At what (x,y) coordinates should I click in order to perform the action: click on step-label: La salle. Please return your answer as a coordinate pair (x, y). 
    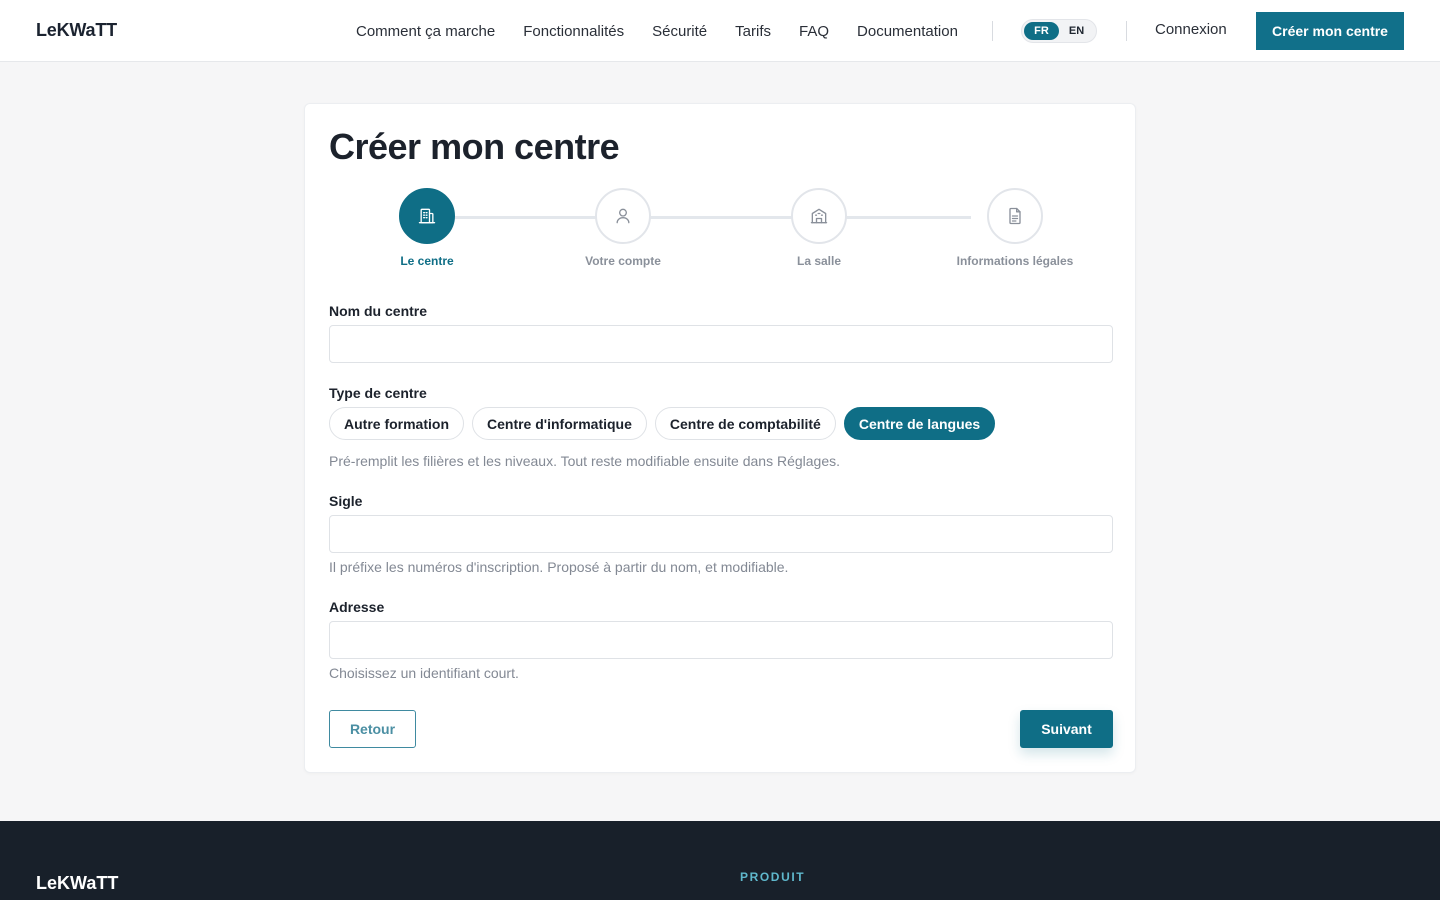
    Looking at the image, I should click on (819, 261).